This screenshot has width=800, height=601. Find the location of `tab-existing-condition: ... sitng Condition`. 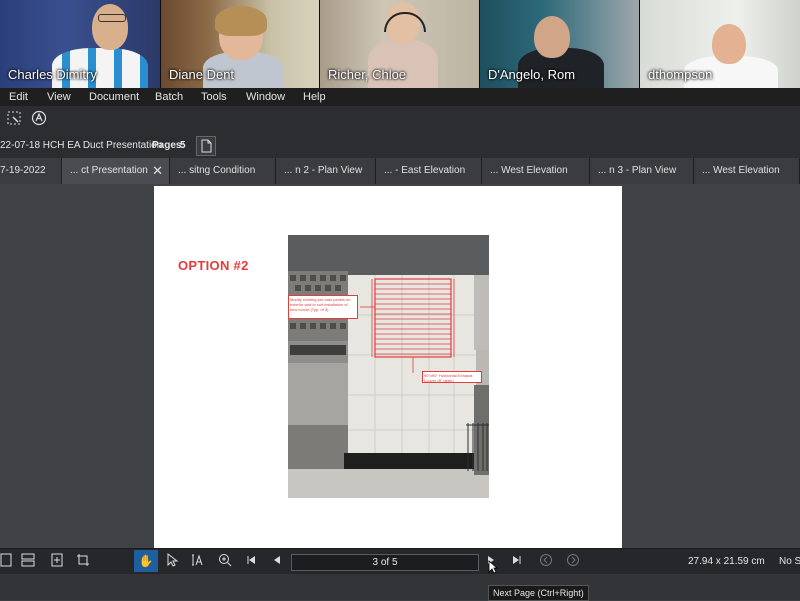

tab-existing-condition: ... sitng Condition is located at coordinates (223, 171).